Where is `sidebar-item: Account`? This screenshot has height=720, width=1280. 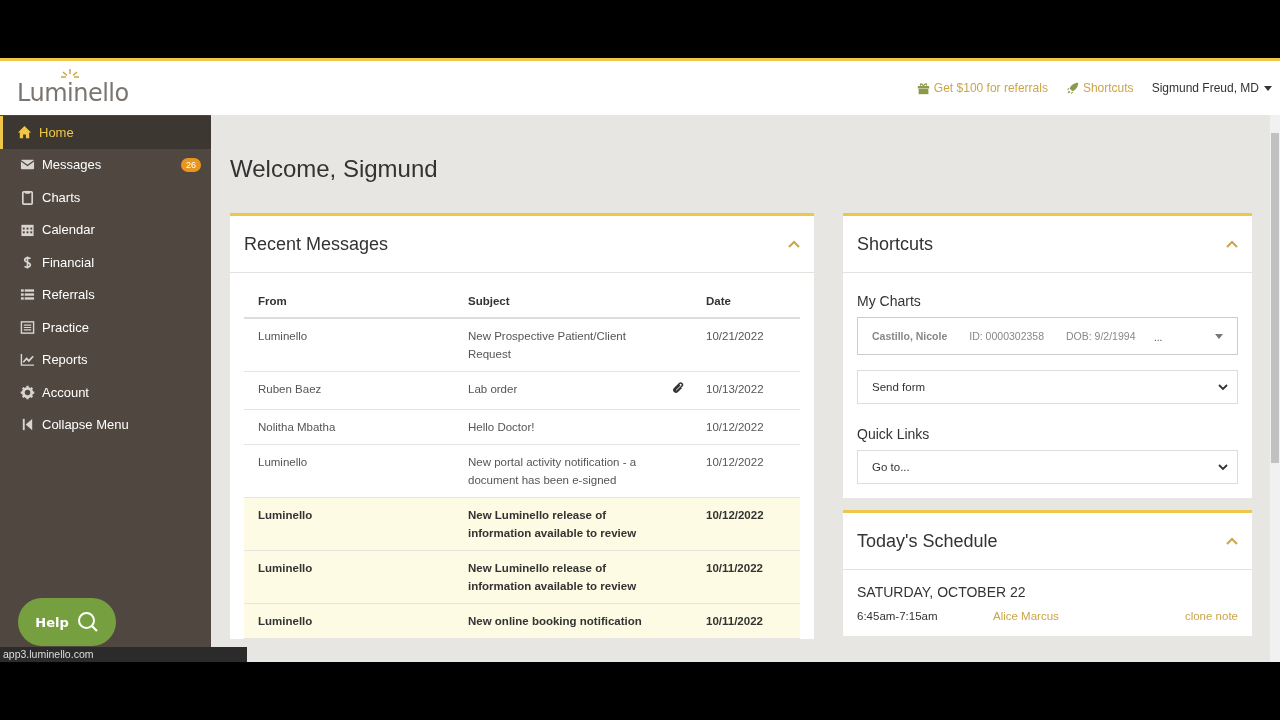
sidebar-item: Account is located at coordinates (105, 392).